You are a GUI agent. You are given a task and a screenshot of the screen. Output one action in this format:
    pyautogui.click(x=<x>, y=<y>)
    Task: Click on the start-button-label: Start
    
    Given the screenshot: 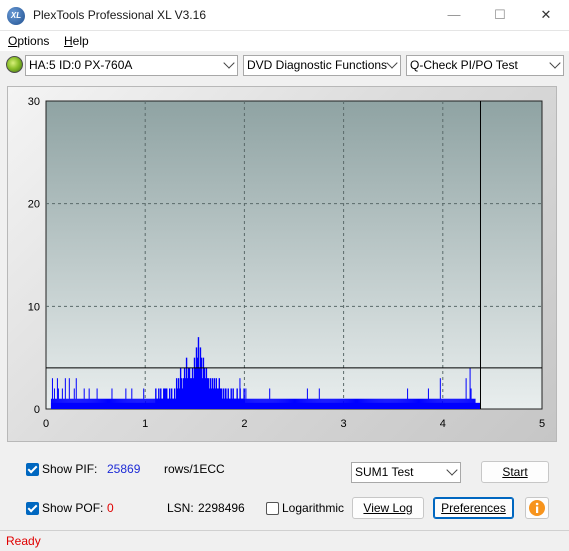 What is the action you would take?
    pyautogui.click(x=515, y=472)
    